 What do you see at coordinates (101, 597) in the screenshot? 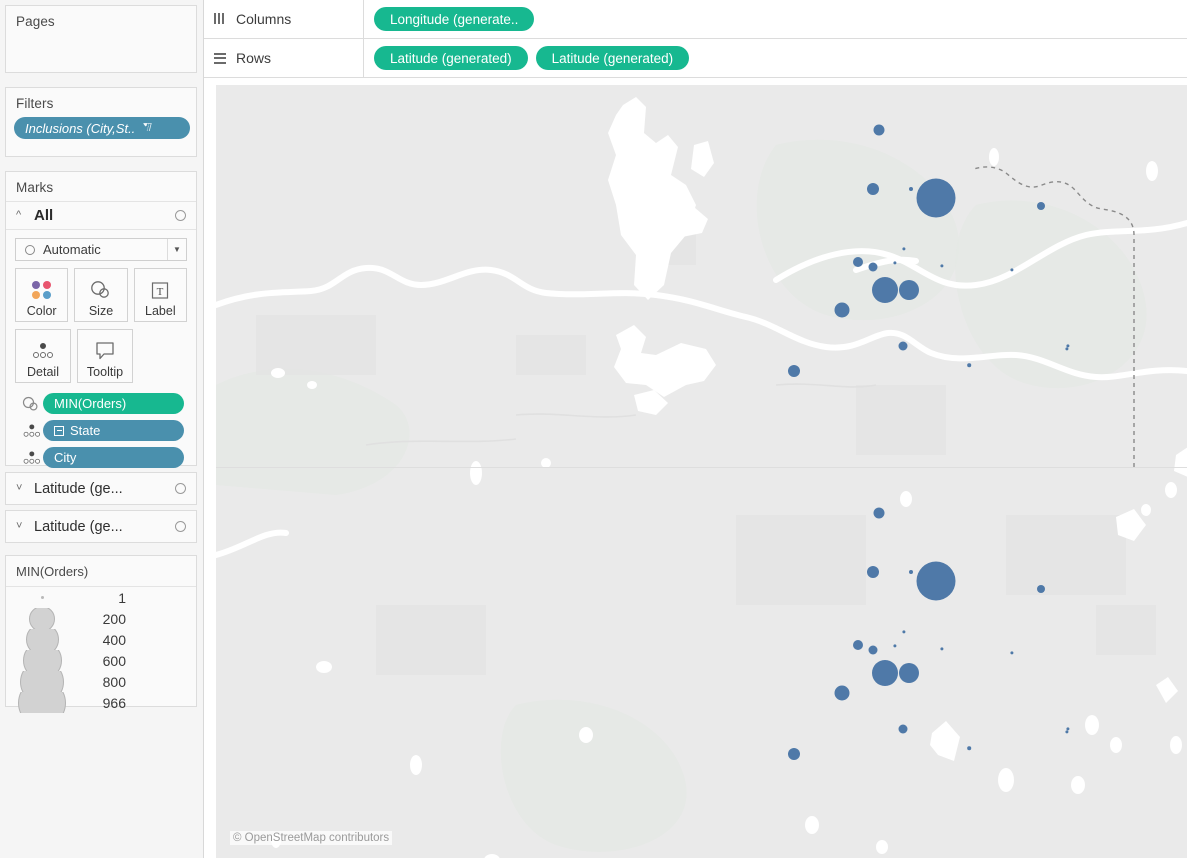
I see `size-legend-row: 1` at bounding box center [101, 597].